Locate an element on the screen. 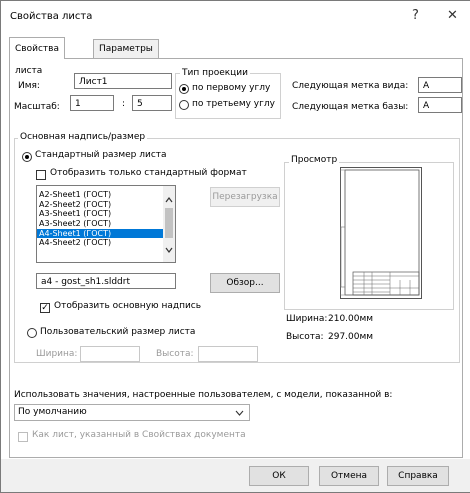 The image size is (470, 493). custom-size-label: Пользовательский размер листа is located at coordinates (118, 332).